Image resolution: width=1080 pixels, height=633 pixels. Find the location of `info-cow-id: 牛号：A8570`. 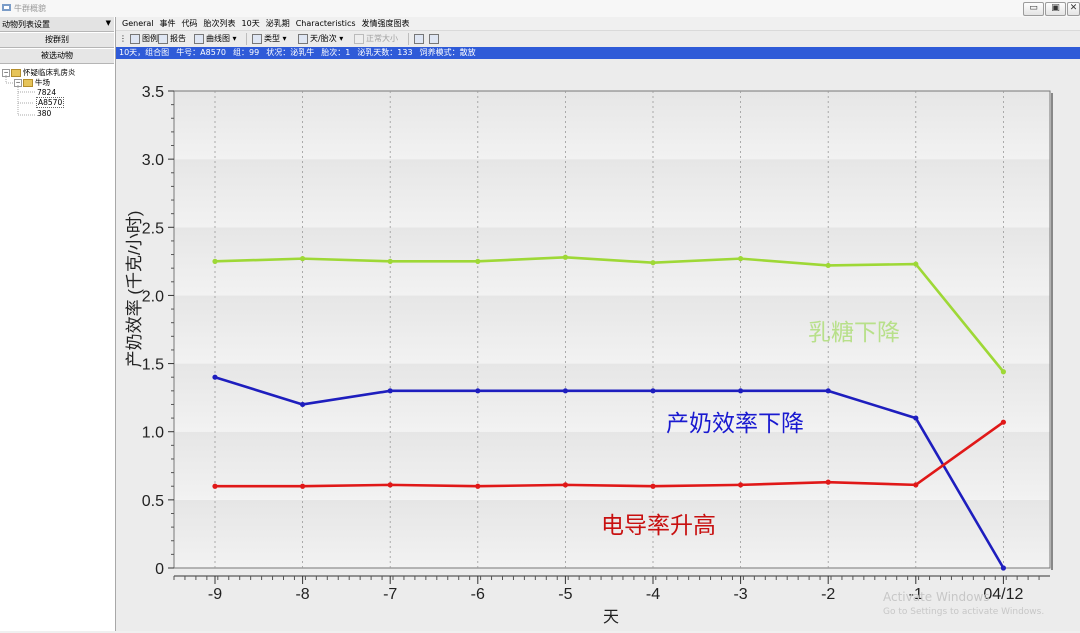

info-cow-id: 牛号：A8570 is located at coordinates (201, 52).